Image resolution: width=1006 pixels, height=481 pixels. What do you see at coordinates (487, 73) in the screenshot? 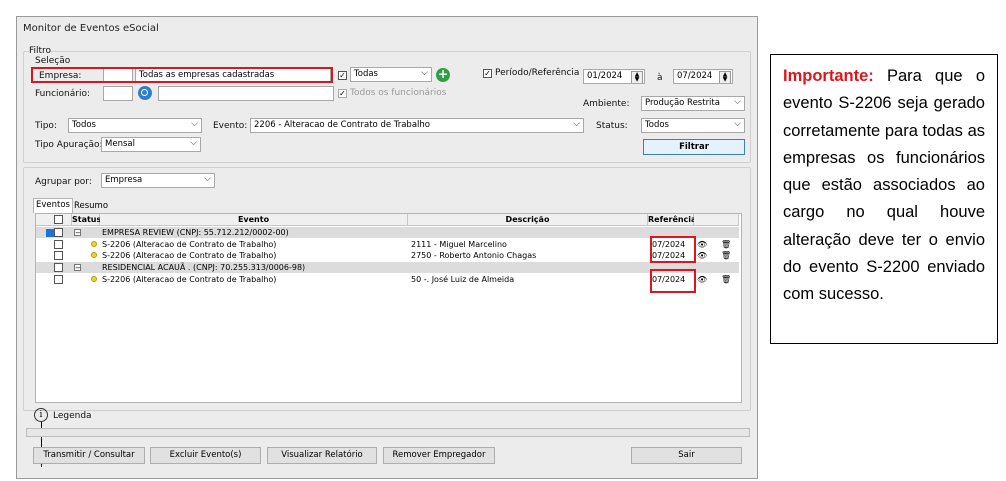
I see `periodo-checkbox: ✓` at bounding box center [487, 73].